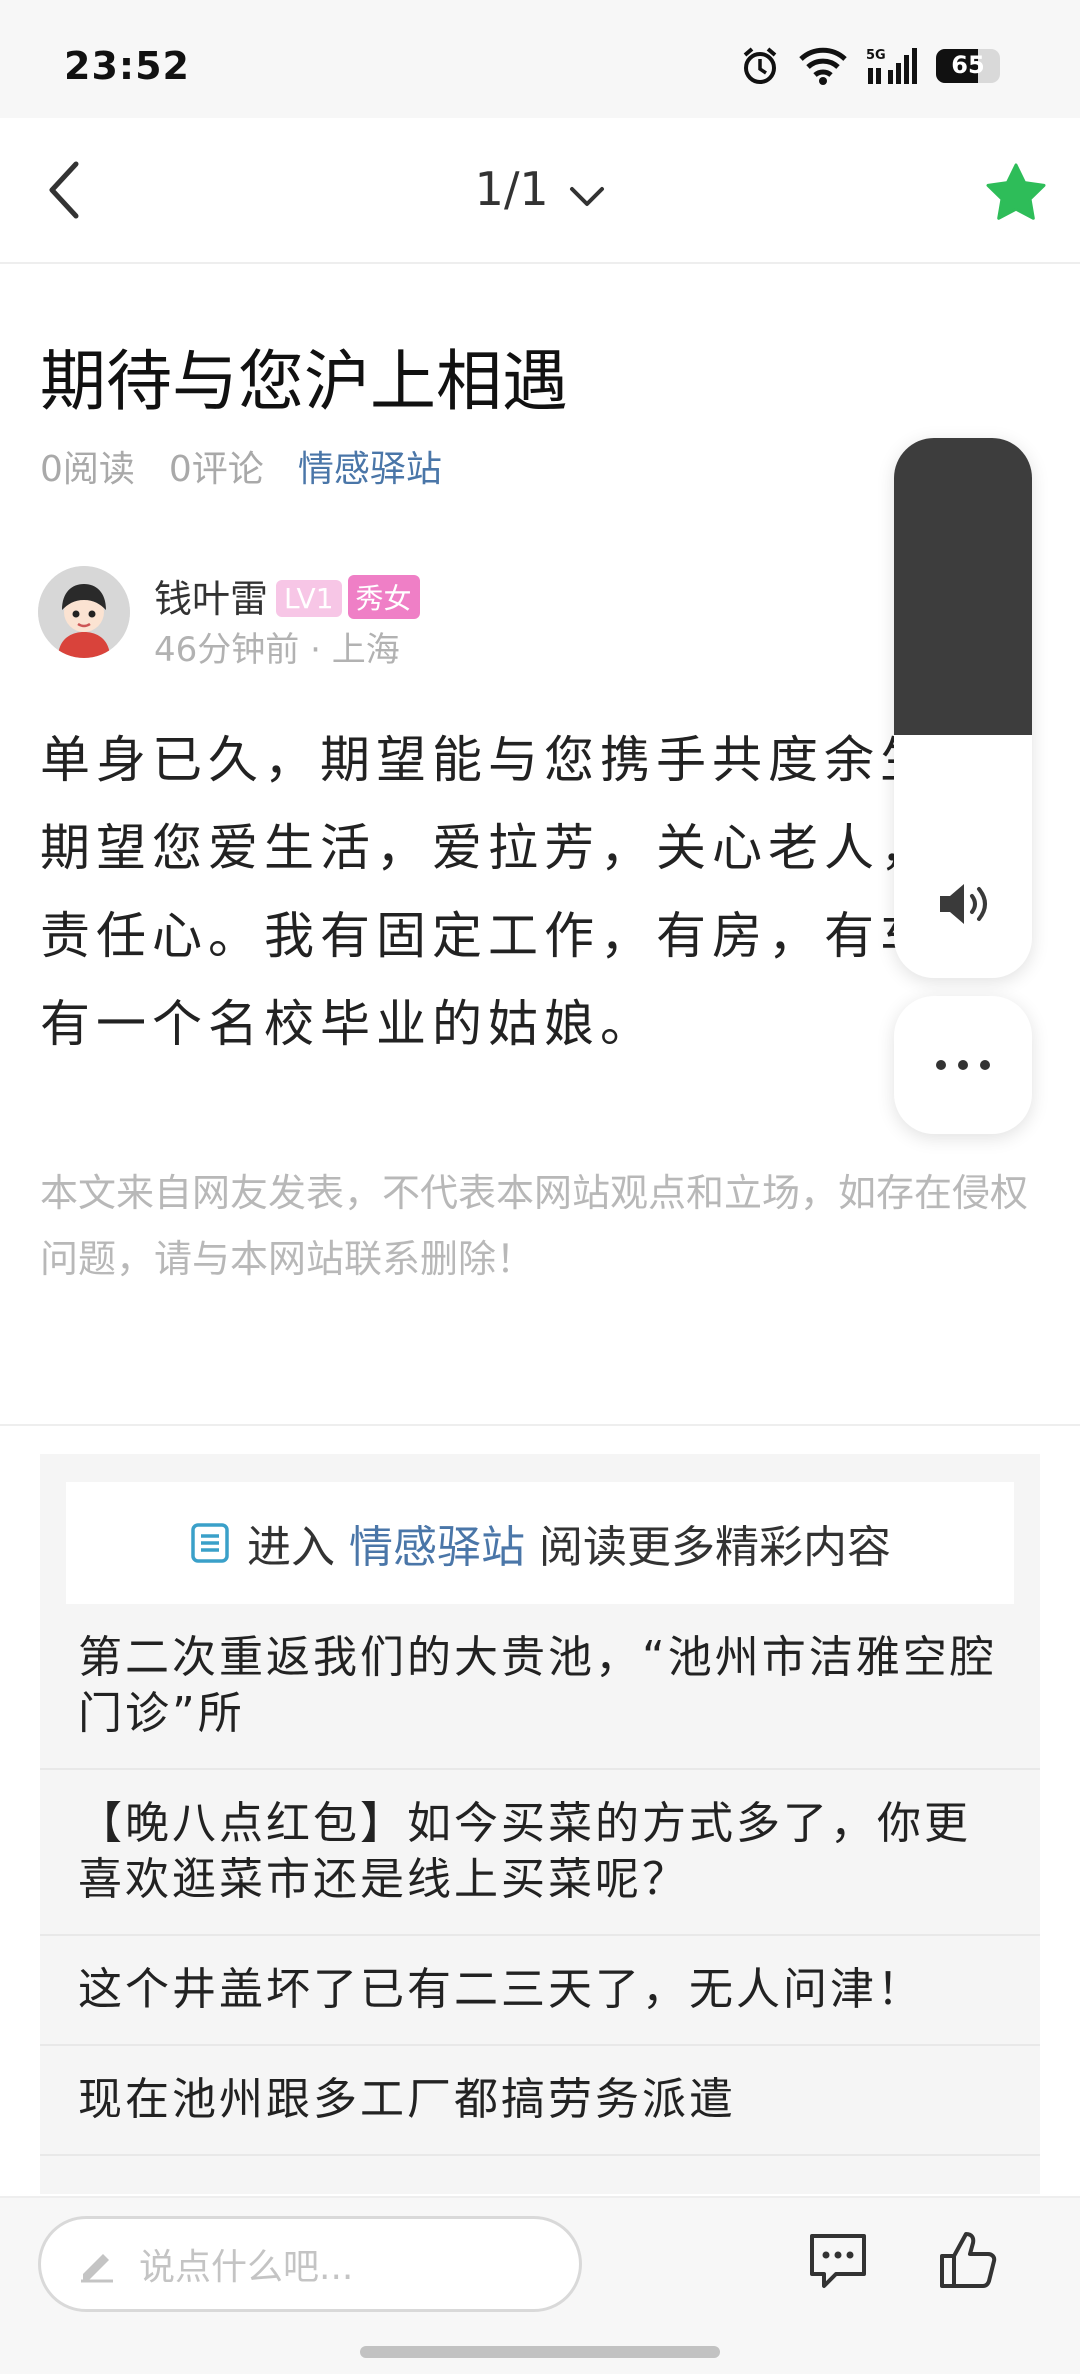 This screenshot has width=1080, height=2374. I want to click on status-time: 23:52, so click(127, 66).